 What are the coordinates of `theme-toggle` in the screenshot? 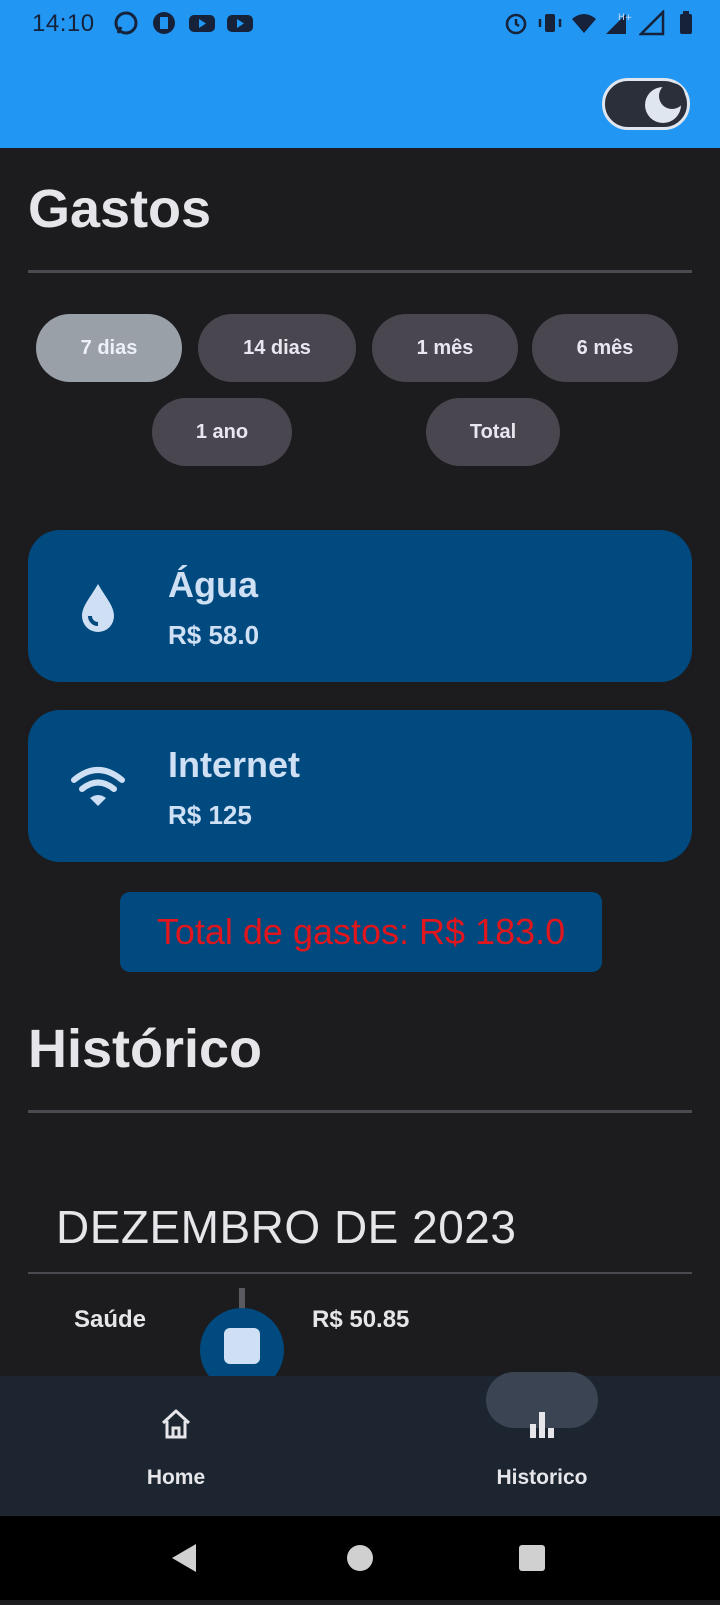 It's located at (646, 104).